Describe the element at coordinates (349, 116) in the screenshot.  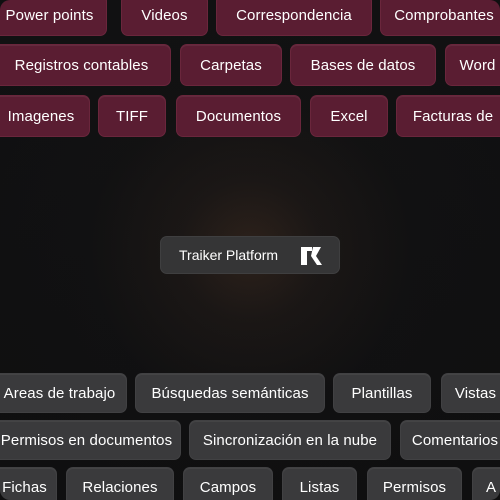
I see `chip-excel: Excel` at that location.